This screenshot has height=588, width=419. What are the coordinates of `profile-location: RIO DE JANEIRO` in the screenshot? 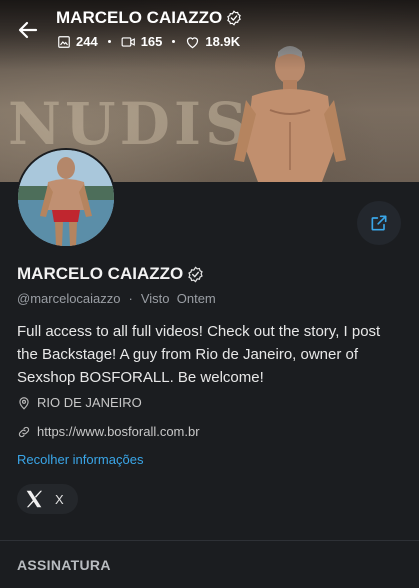 It's located at (79, 402).